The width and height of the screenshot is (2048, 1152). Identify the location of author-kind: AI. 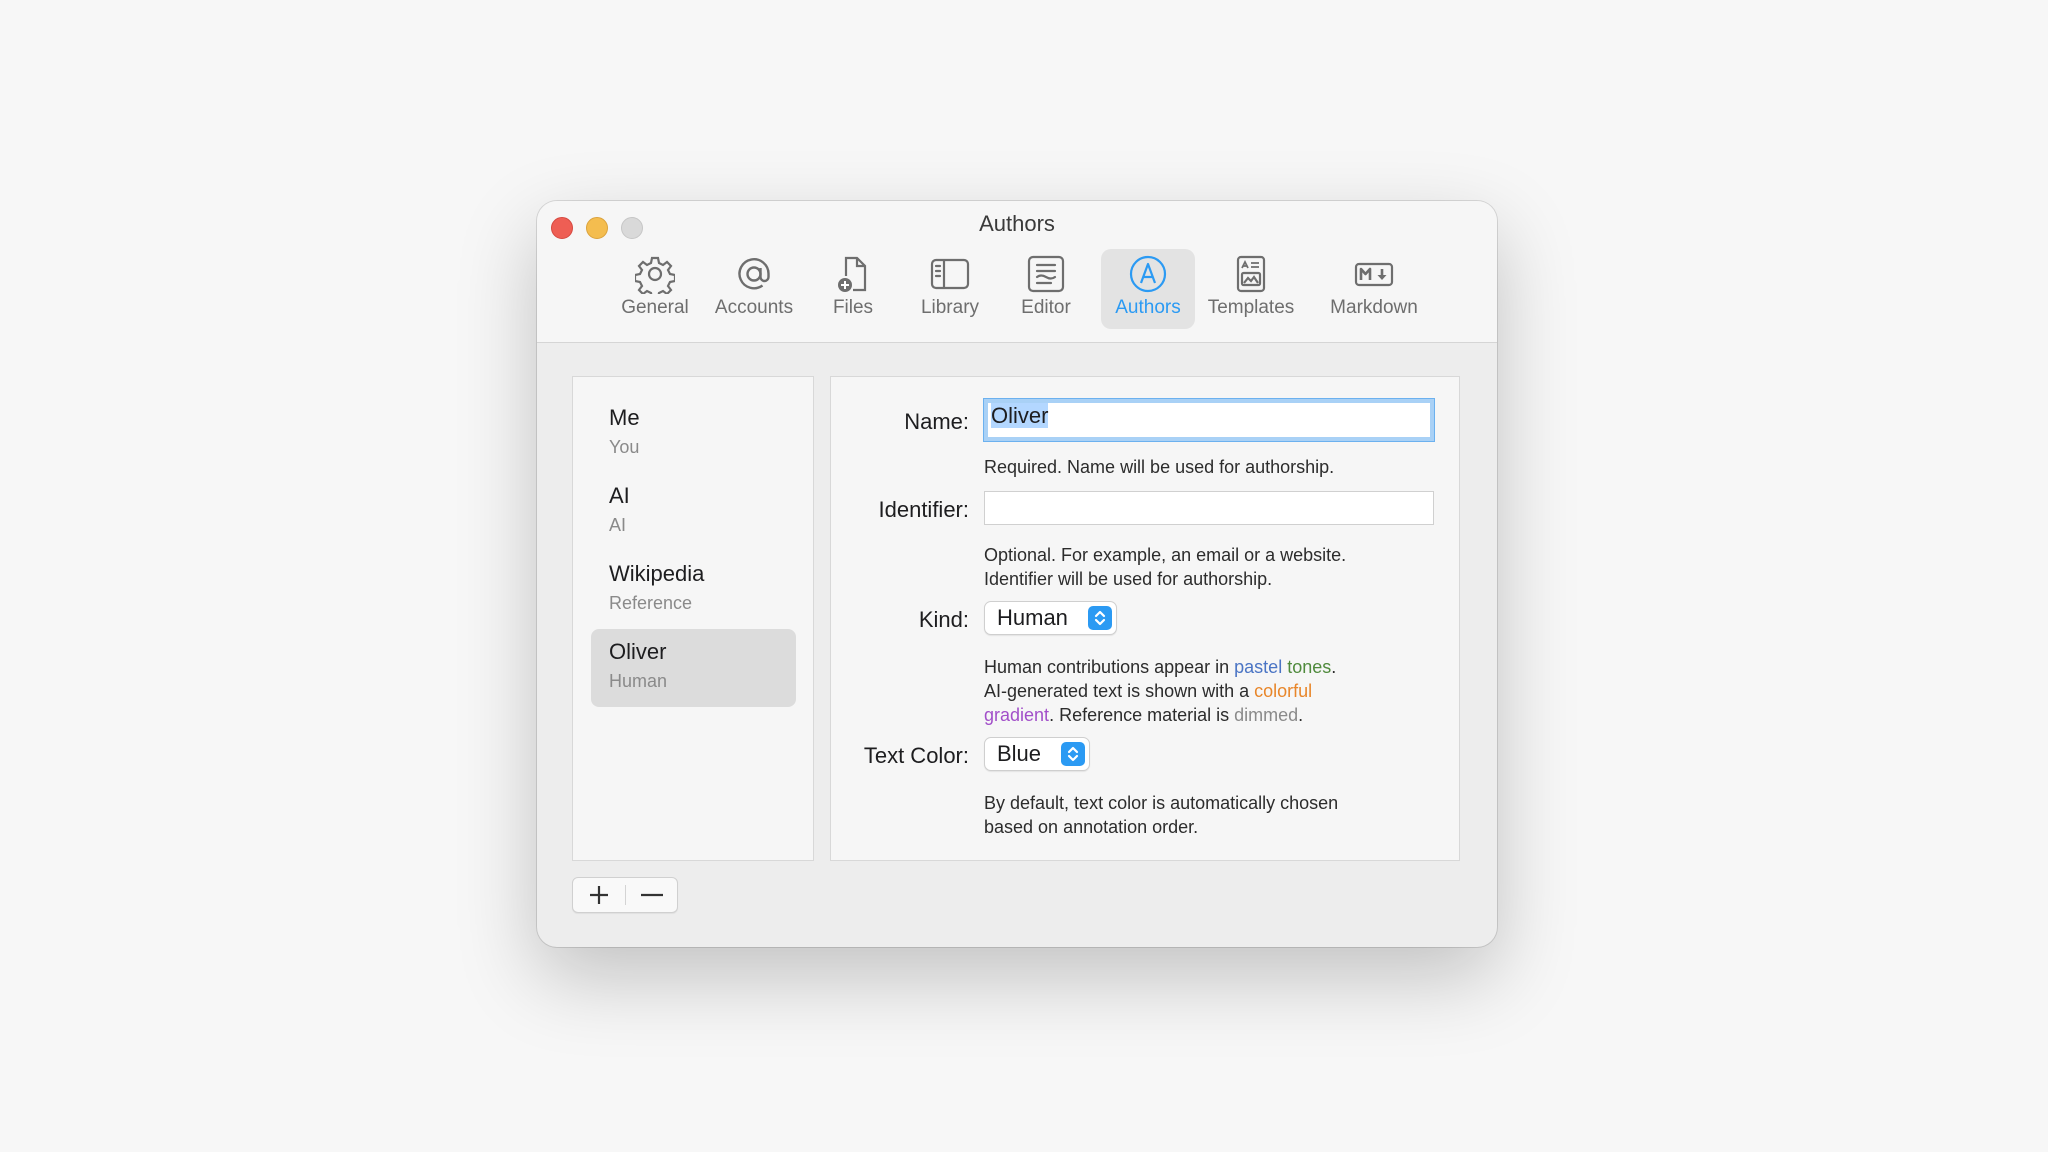
(618, 525).